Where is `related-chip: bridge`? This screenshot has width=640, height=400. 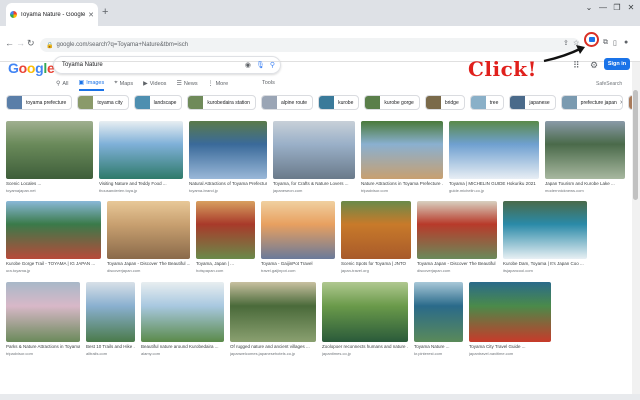 related-chip: bridge is located at coordinates (444, 102).